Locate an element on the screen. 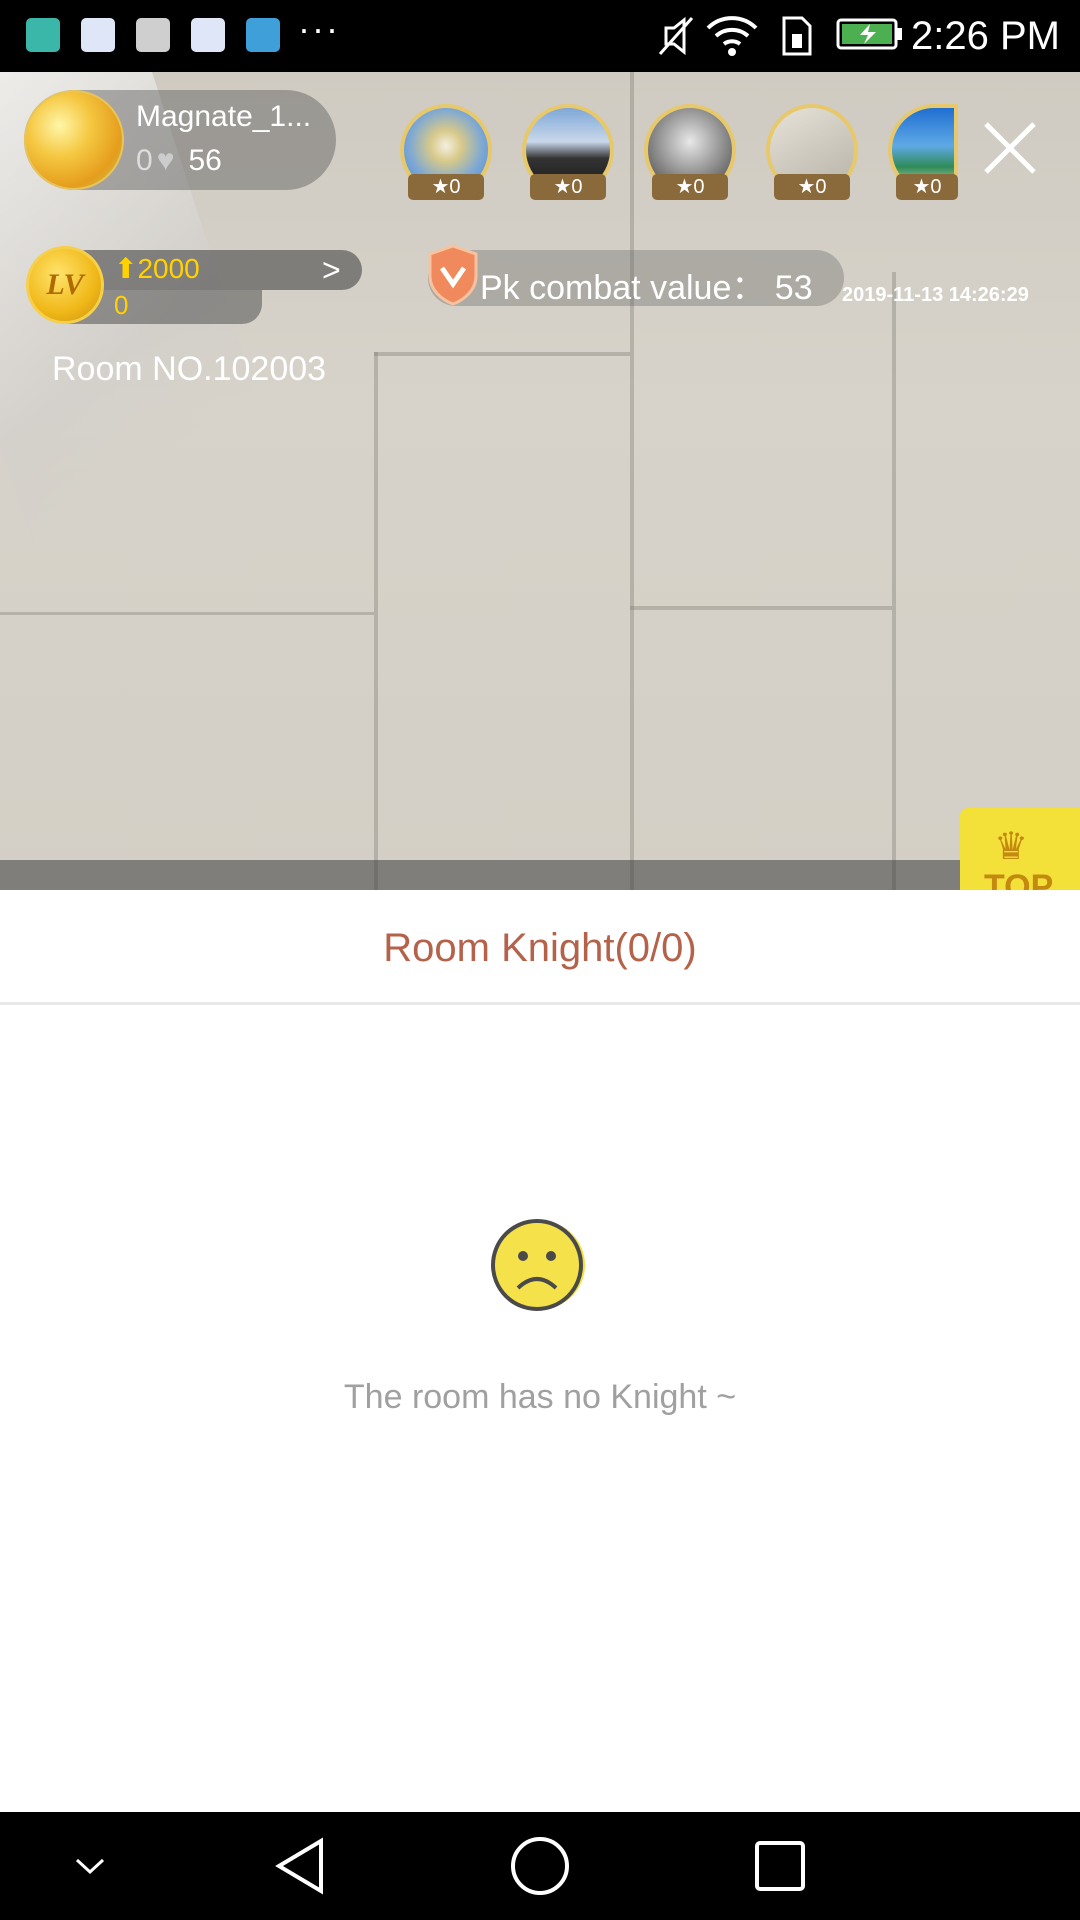  map-icon is located at coordinates (263, 35).